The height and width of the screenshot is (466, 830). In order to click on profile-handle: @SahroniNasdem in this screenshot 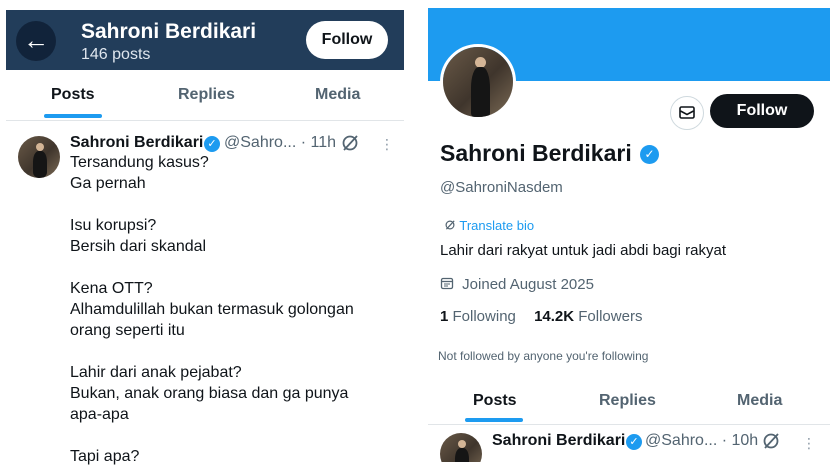, I will do `click(501, 187)`.